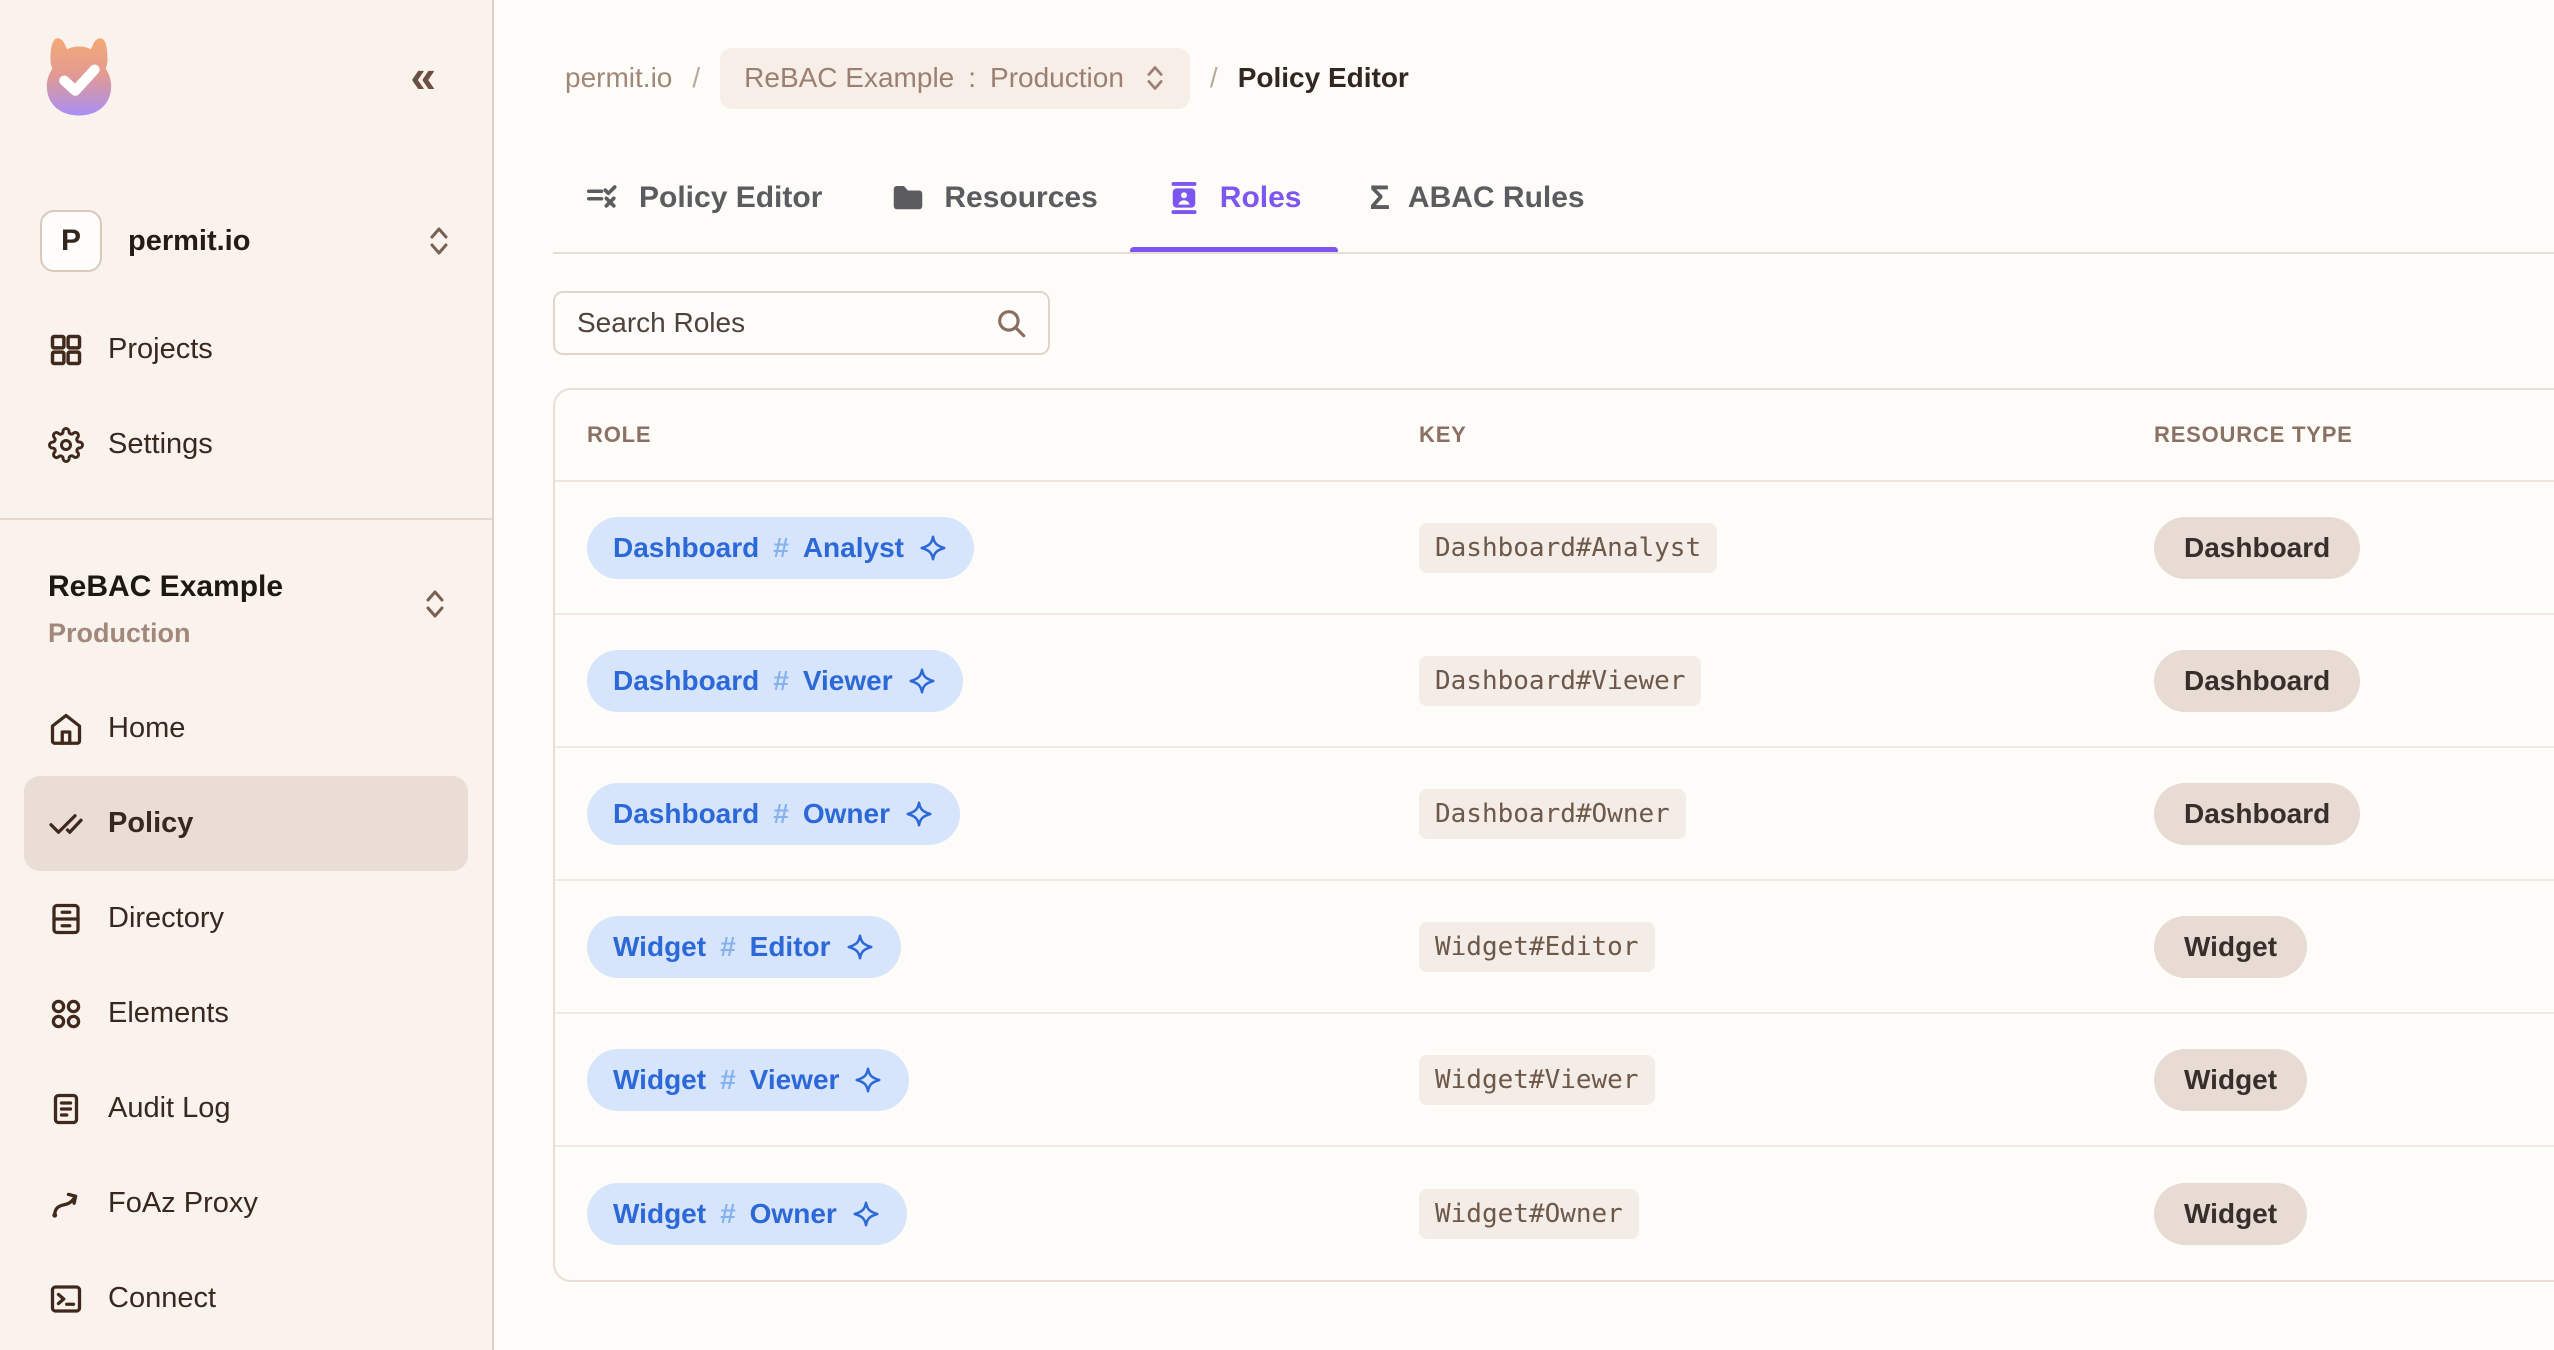 The image size is (2554, 1350). What do you see at coordinates (66, 729) in the screenshot?
I see `home-icon` at bounding box center [66, 729].